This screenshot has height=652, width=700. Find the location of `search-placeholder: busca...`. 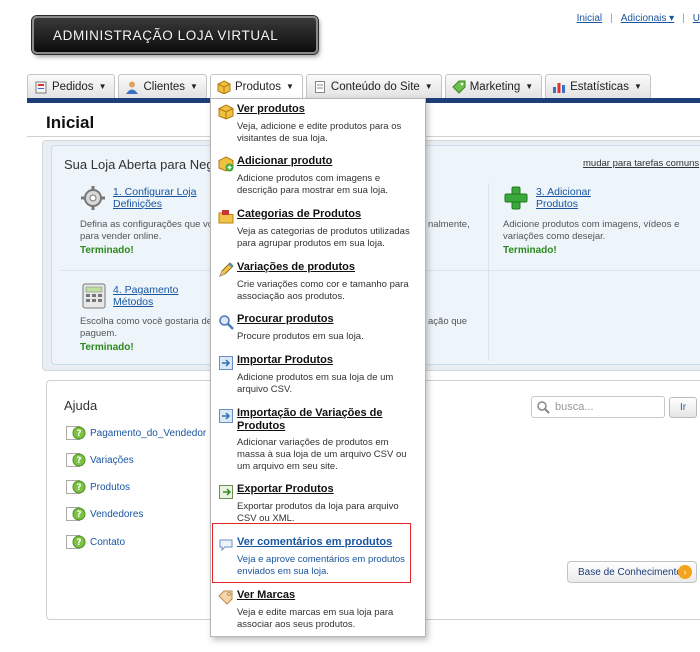

search-placeholder: busca... is located at coordinates (574, 407).